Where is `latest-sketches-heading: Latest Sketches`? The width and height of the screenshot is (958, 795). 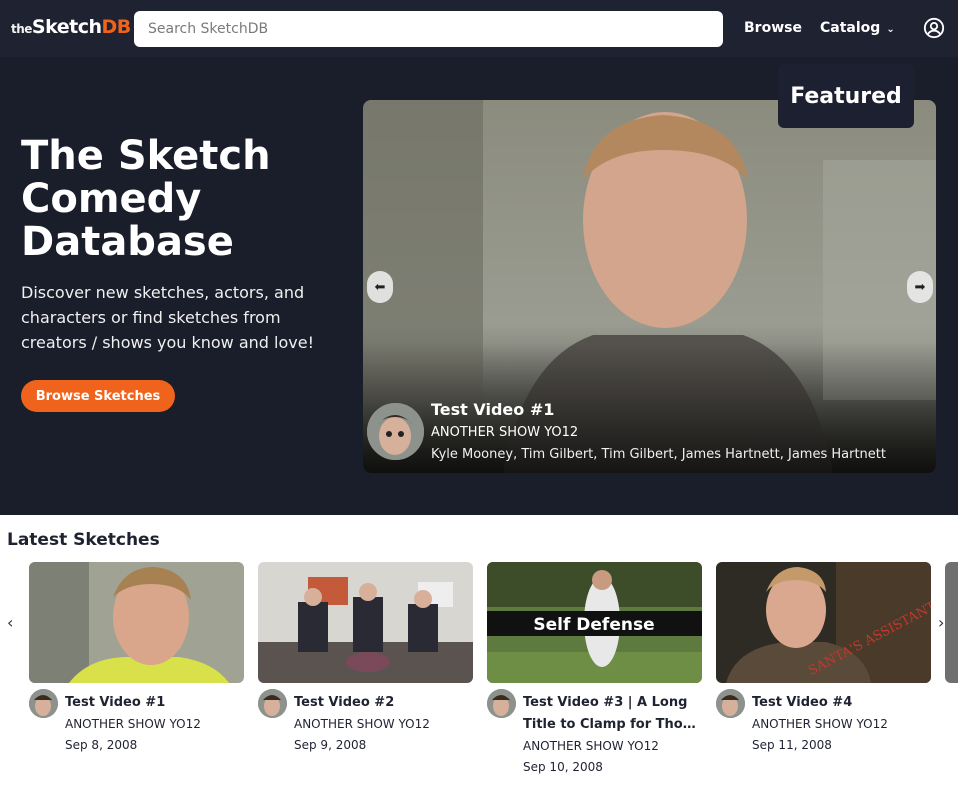 latest-sketches-heading: Latest Sketches is located at coordinates (83, 540).